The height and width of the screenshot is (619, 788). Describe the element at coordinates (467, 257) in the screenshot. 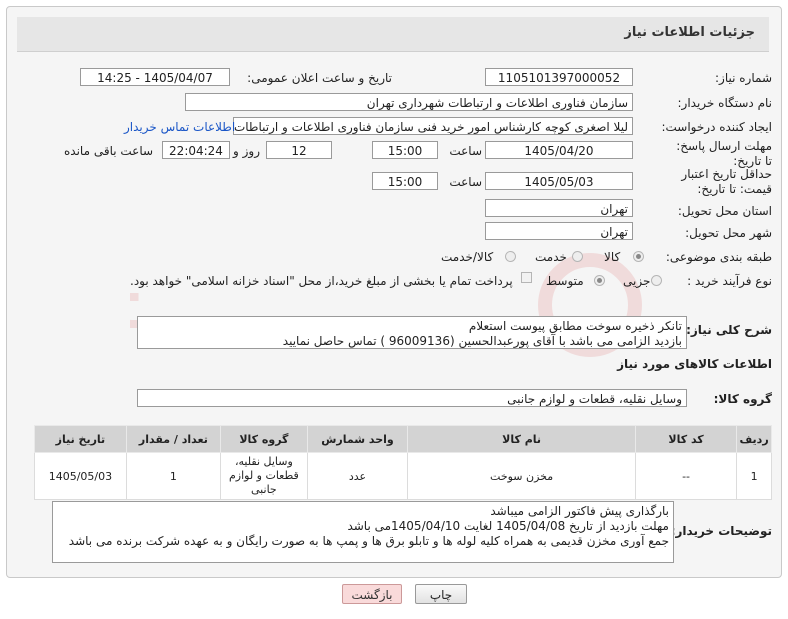

I see `category-option-both: کالا/خدمت` at that location.